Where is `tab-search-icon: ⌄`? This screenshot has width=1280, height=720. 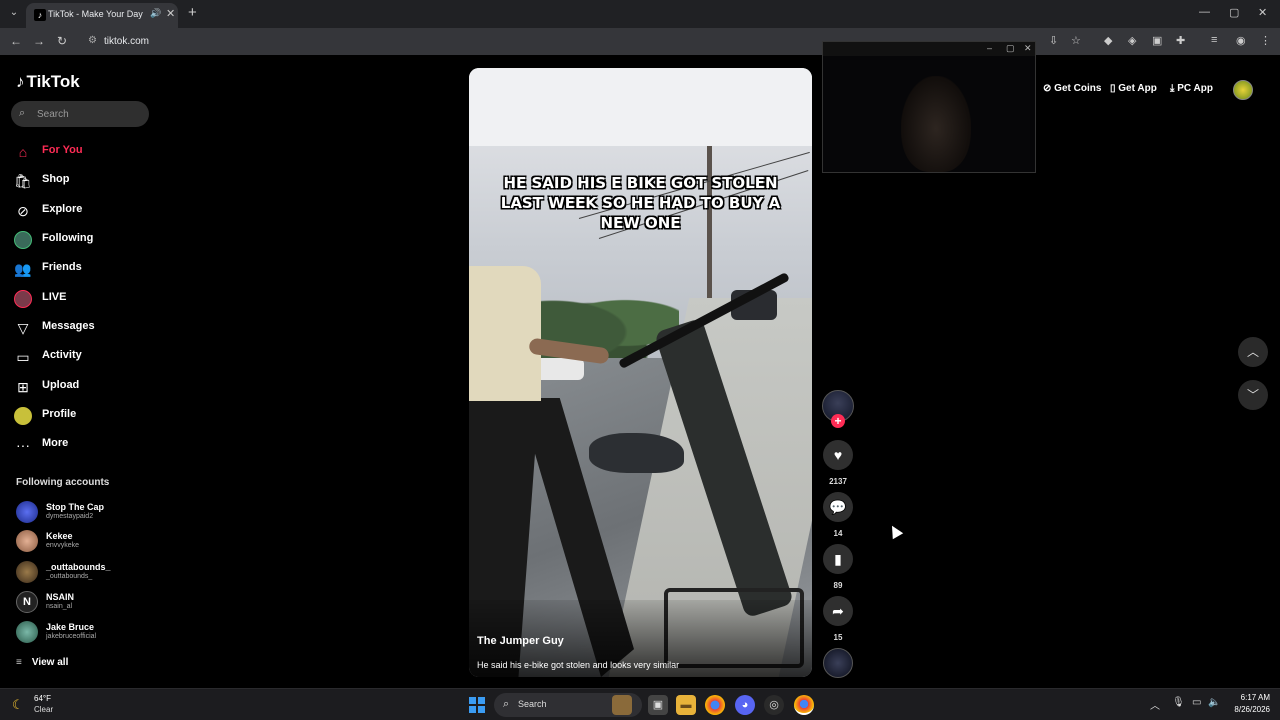 tab-search-icon: ⌄ is located at coordinates (14, 13).